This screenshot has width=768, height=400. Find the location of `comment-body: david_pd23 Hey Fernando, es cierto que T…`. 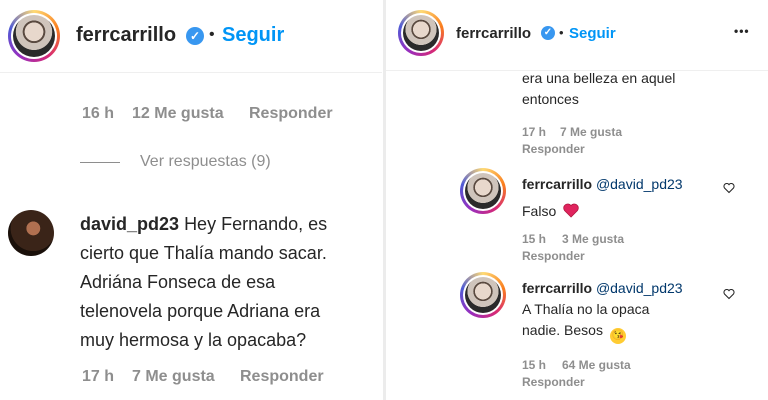

comment-body: david_pd23 Hey Fernando, es cierto que T… is located at coordinates (230, 282).